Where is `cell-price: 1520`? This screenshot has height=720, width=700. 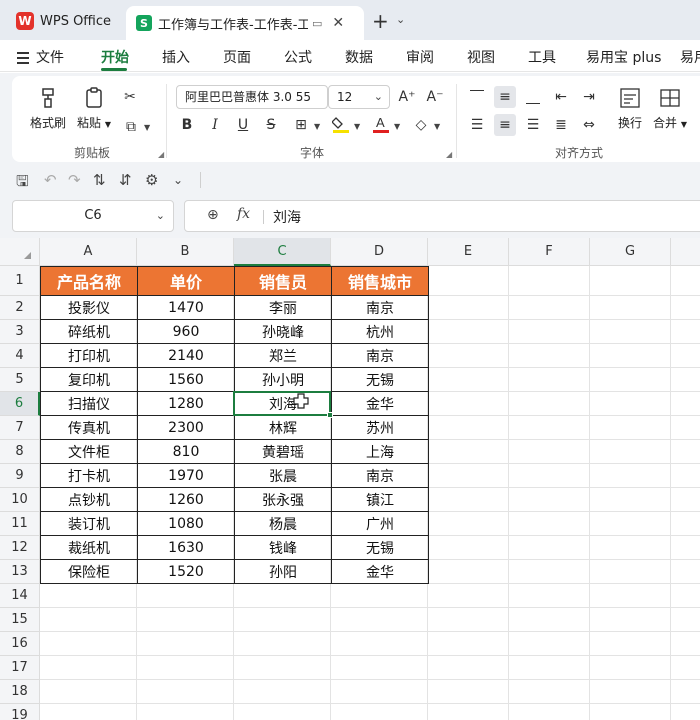
cell-price: 1520 is located at coordinates (186, 571).